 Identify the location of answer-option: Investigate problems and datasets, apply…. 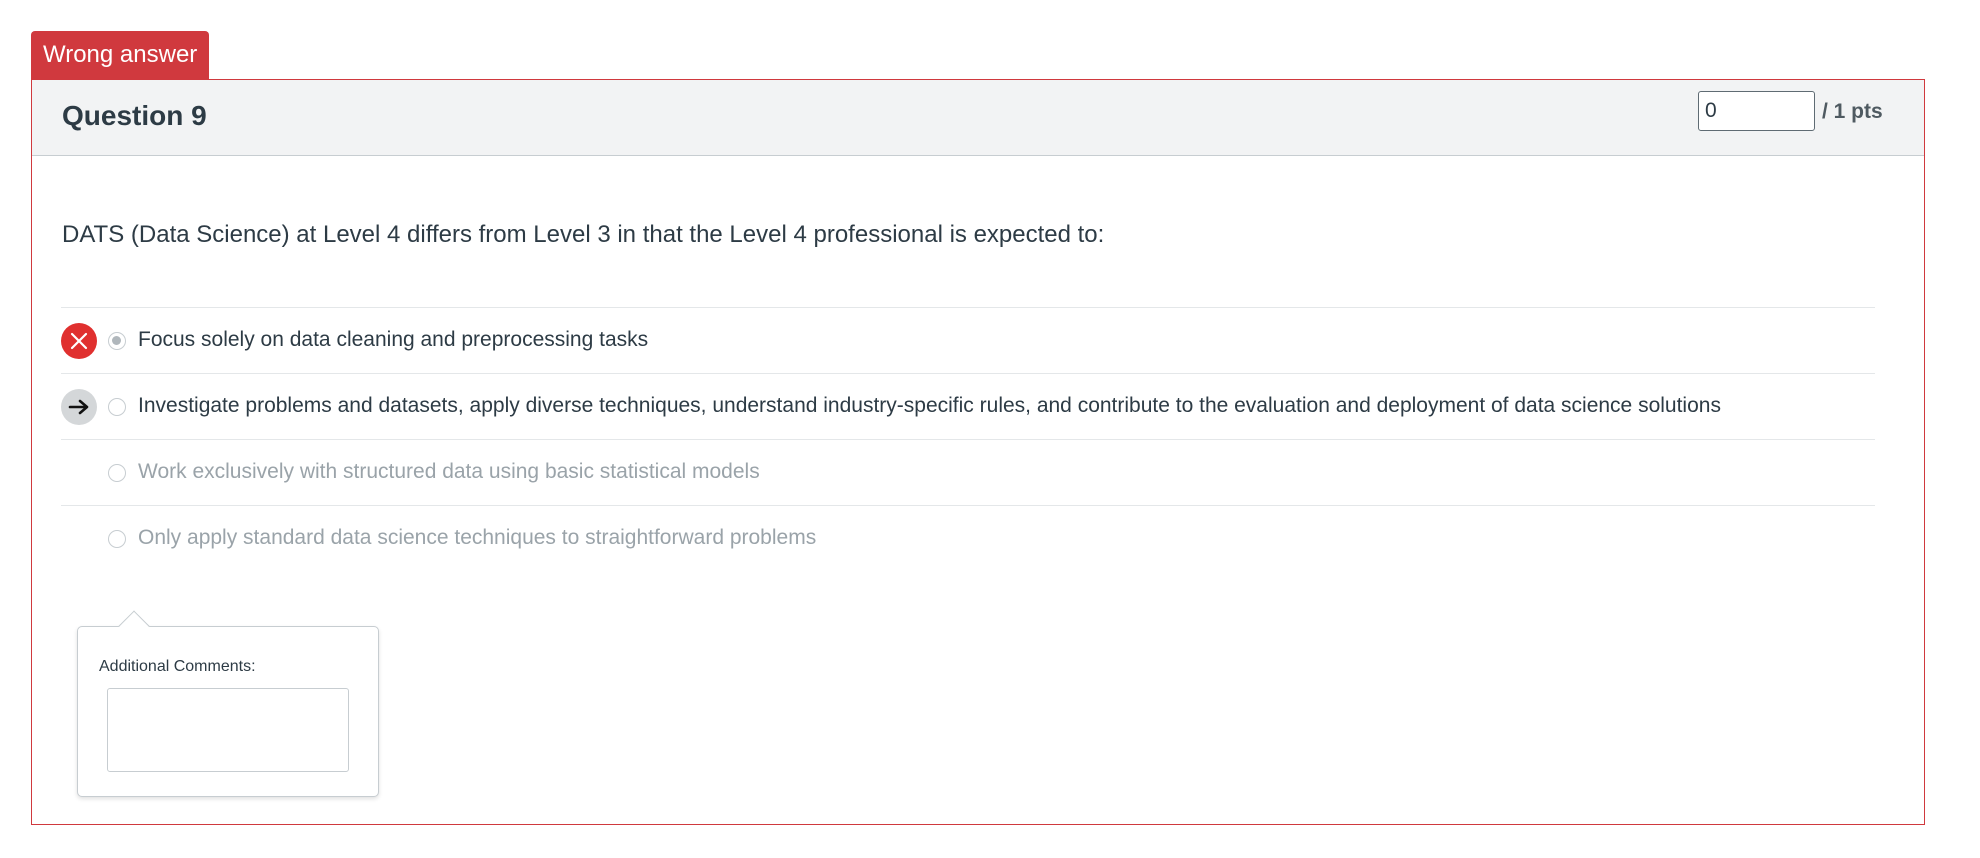
(968, 406).